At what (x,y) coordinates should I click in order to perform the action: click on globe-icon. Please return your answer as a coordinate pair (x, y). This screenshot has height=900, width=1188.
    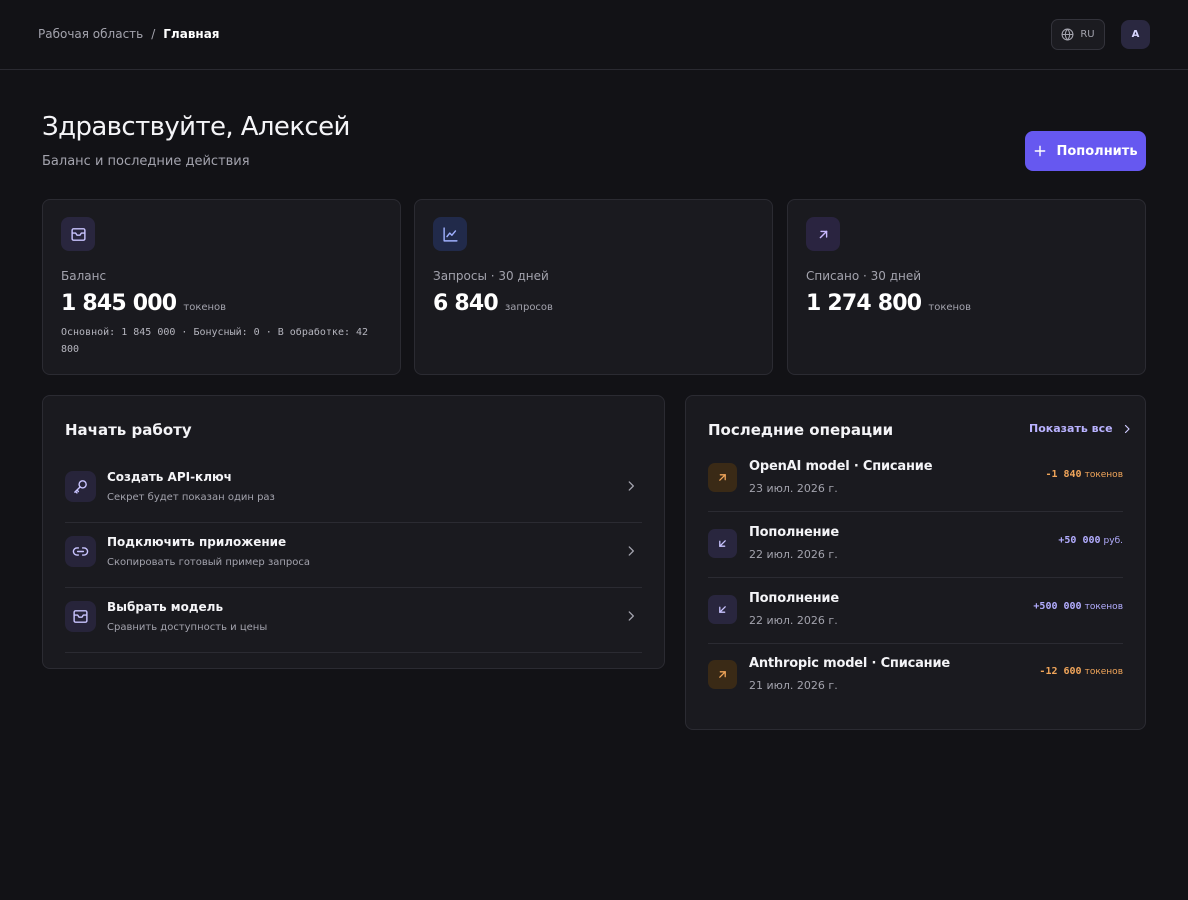
    Looking at the image, I should click on (1067, 34).